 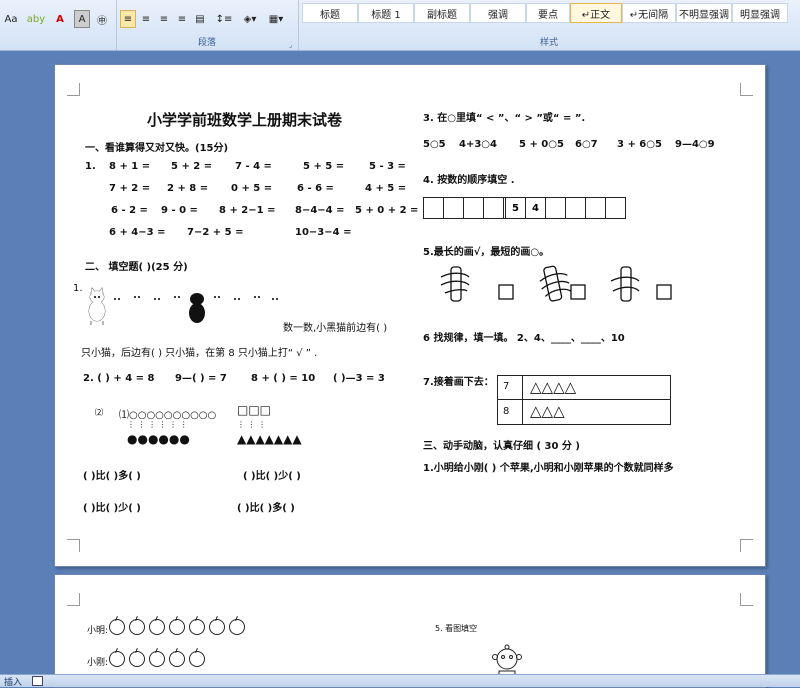 I want to click on q2-2-item: 9—( ) = 7, so click(x=201, y=378).